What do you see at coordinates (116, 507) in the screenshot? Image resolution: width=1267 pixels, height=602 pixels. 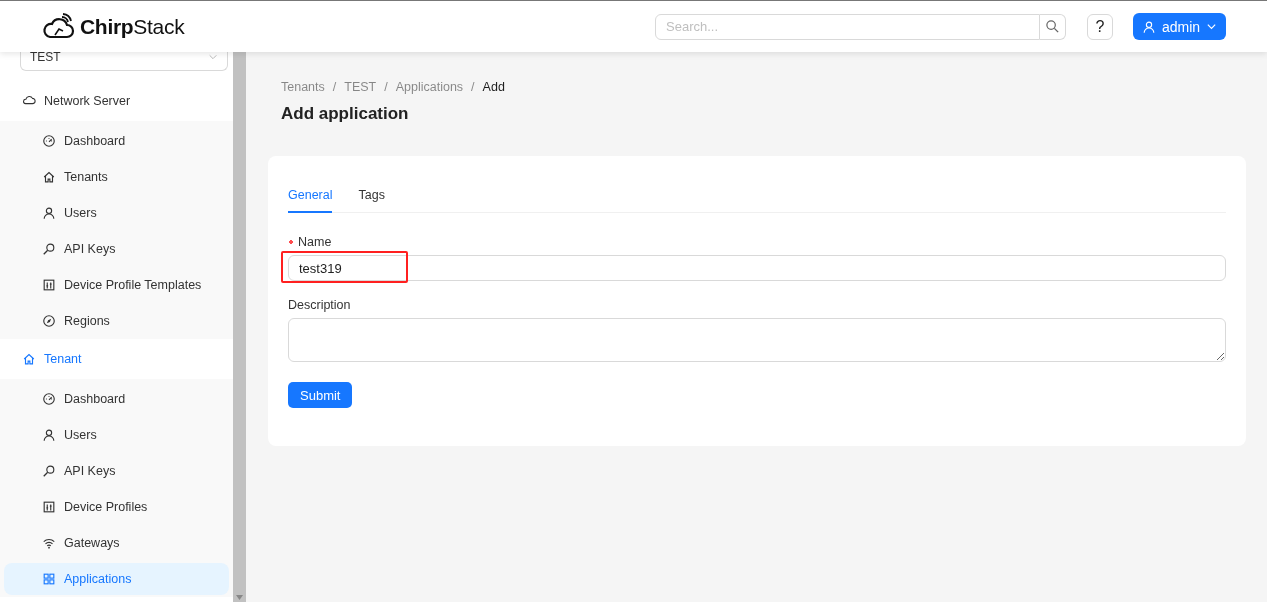 I see `sidebar-item: Device Profiles` at bounding box center [116, 507].